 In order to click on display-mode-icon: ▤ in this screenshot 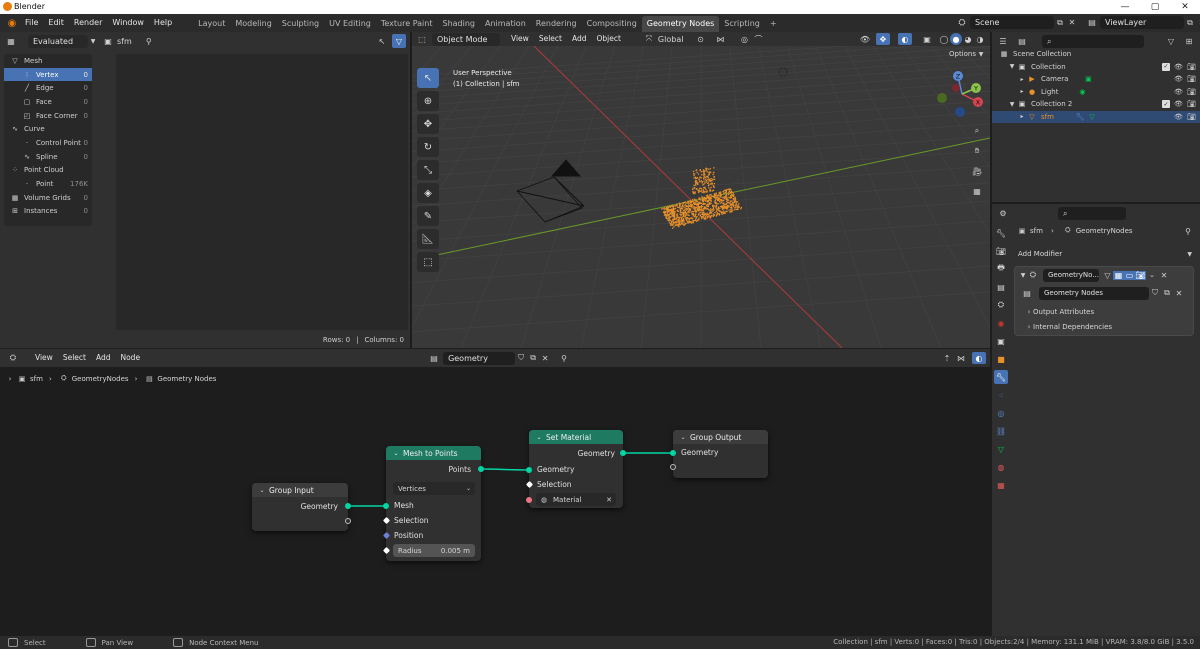, I will do `click(1022, 41)`.